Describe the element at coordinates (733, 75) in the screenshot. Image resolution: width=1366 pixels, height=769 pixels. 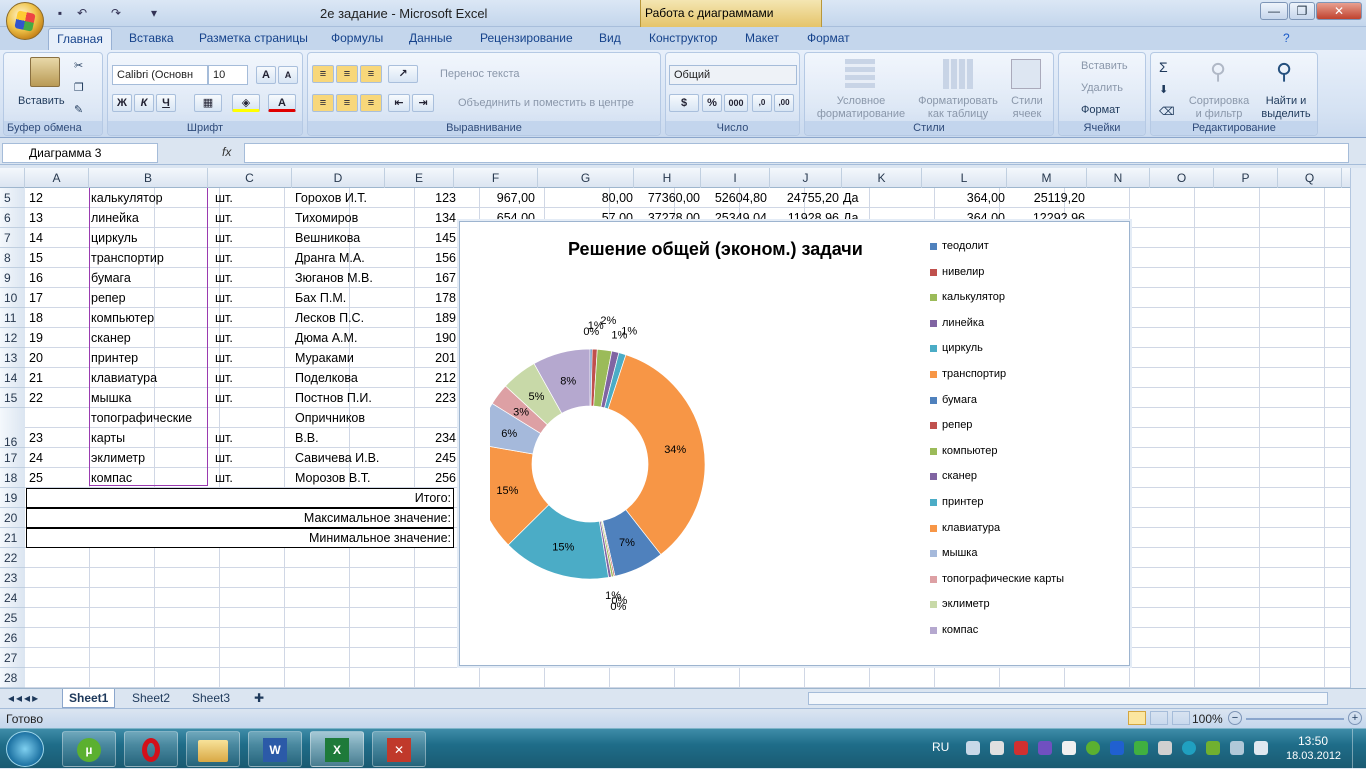
I see `number-format-select: Общий` at that location.